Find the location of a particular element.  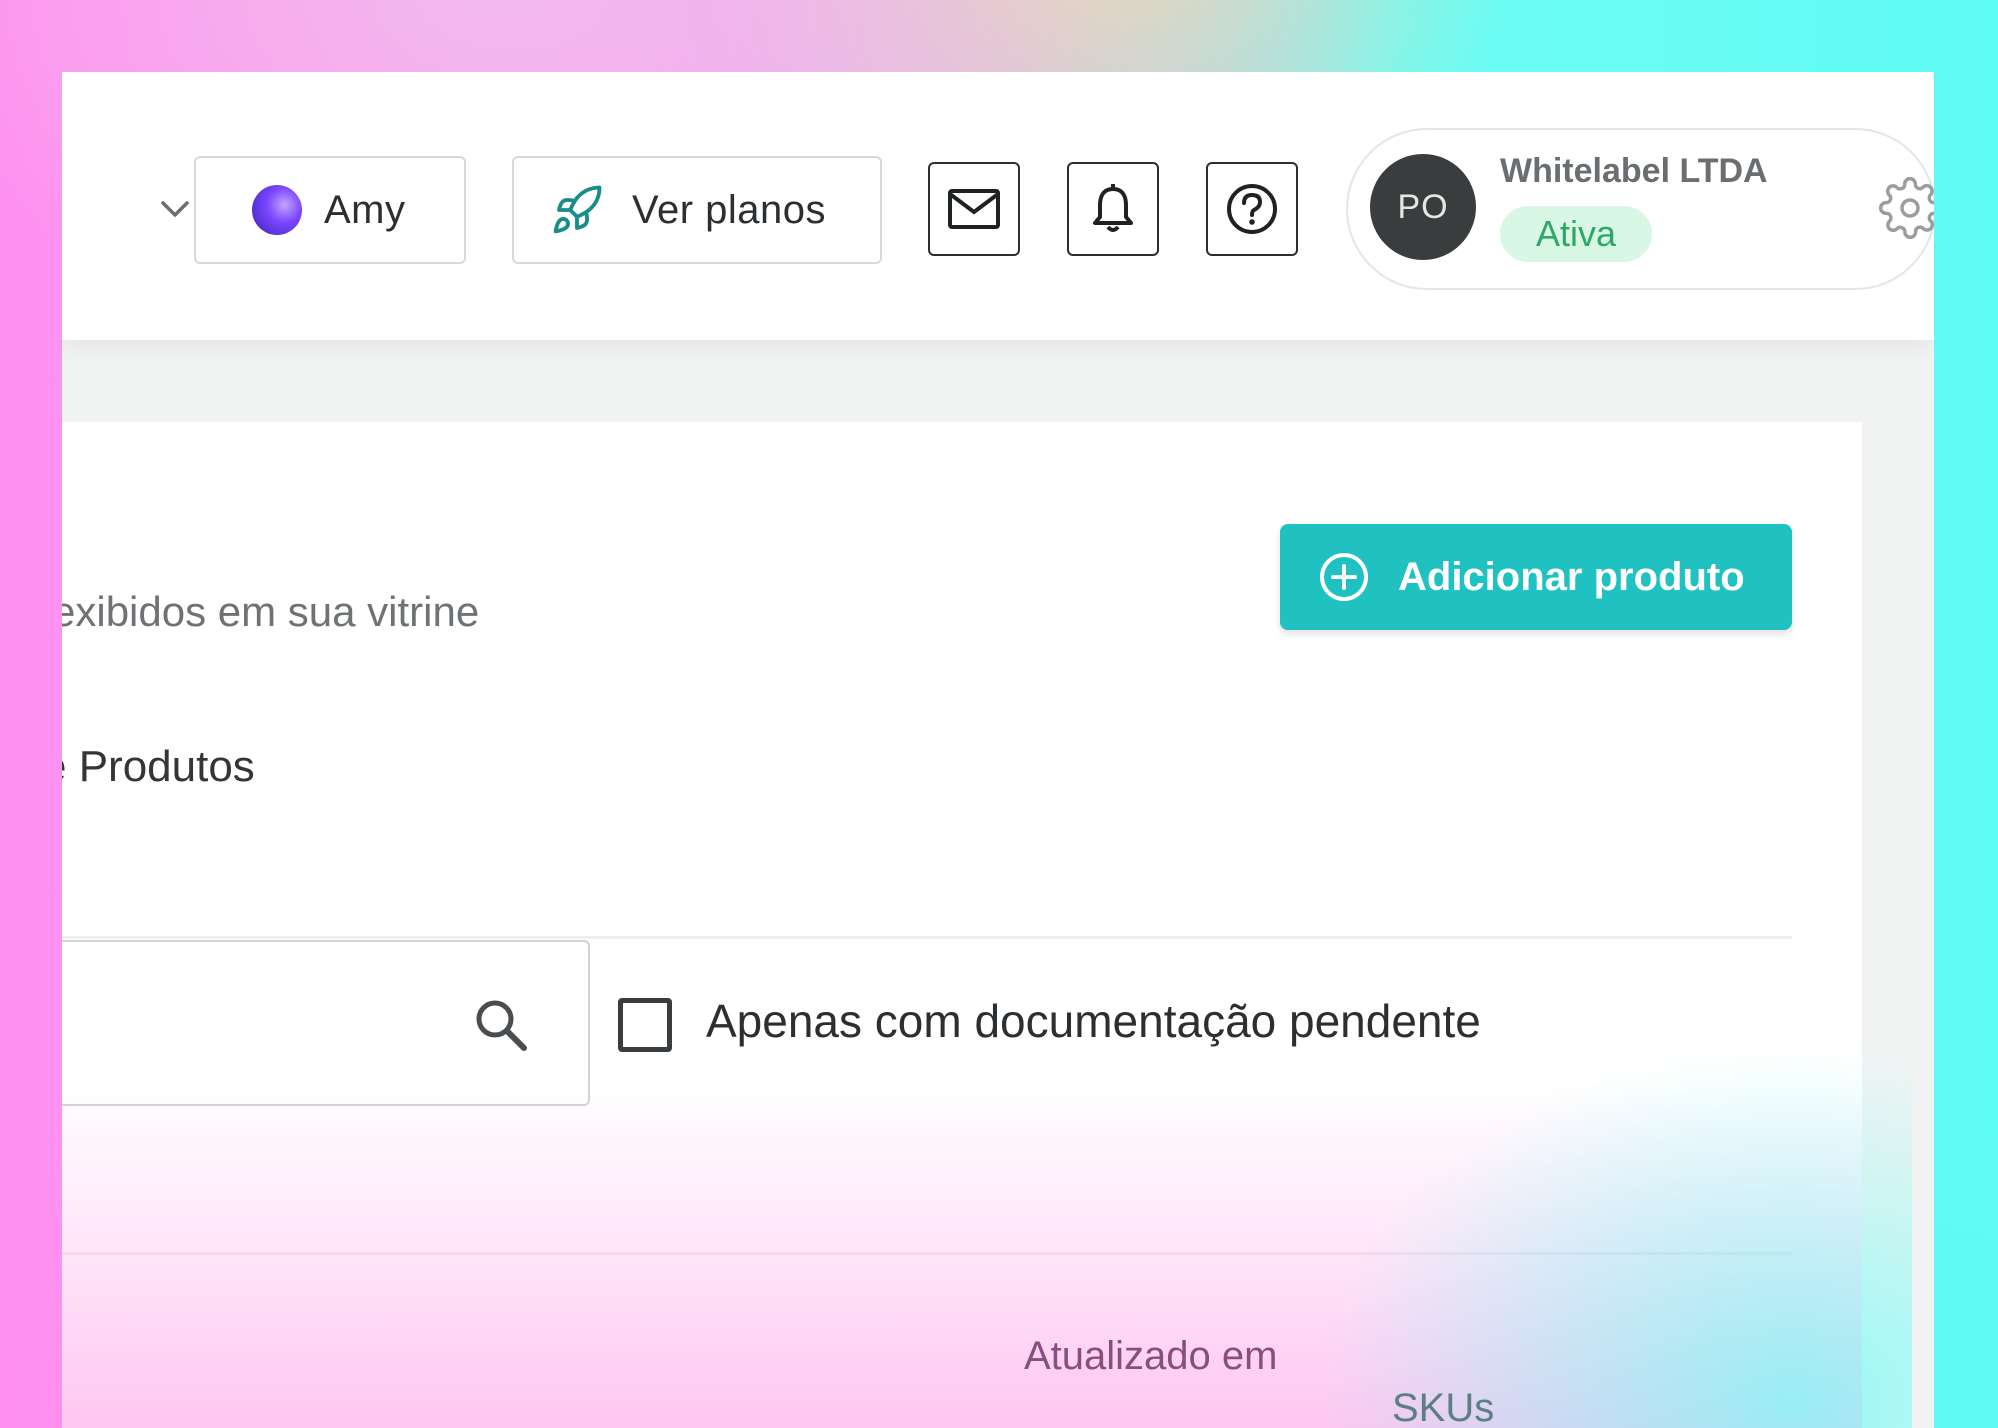

pending-docs-checkbox is located at coordinates (645, 1025).